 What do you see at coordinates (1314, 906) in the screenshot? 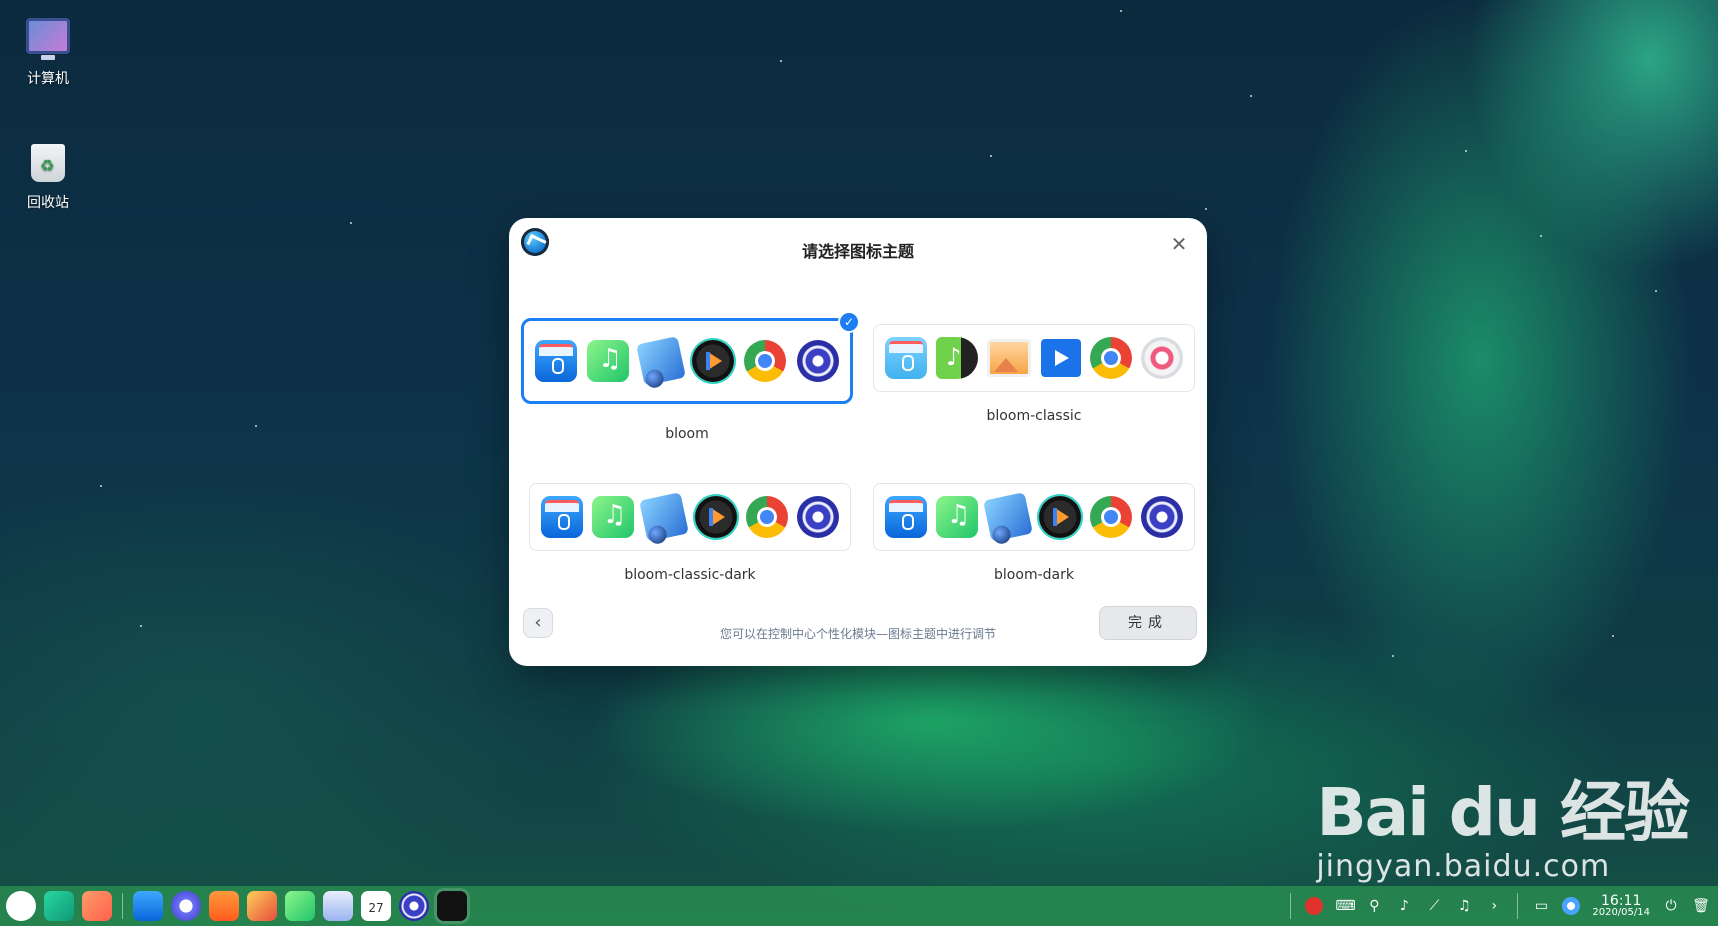
I see `input-method-icon` at bounding box center [1314, 906].